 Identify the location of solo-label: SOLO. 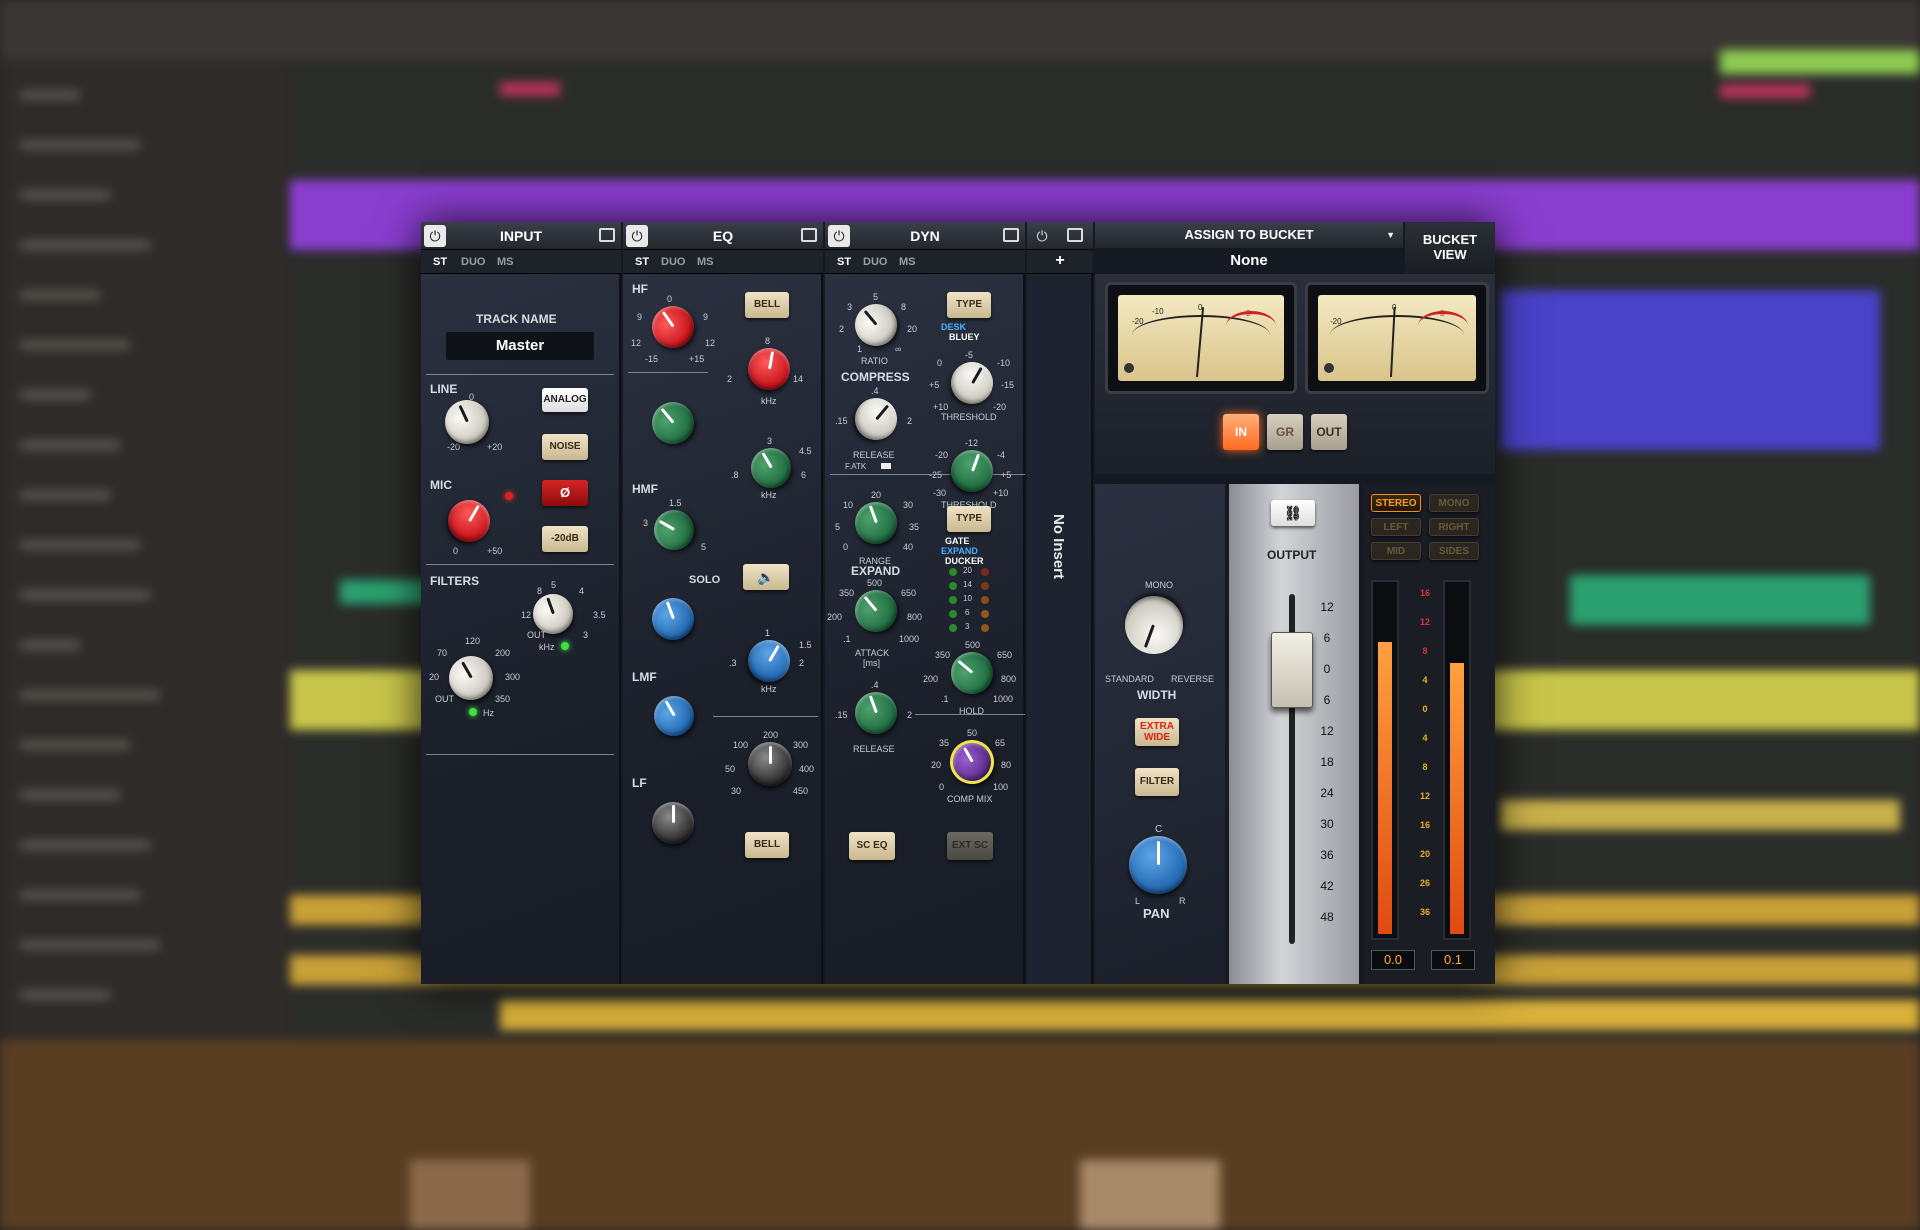
(705, 580).